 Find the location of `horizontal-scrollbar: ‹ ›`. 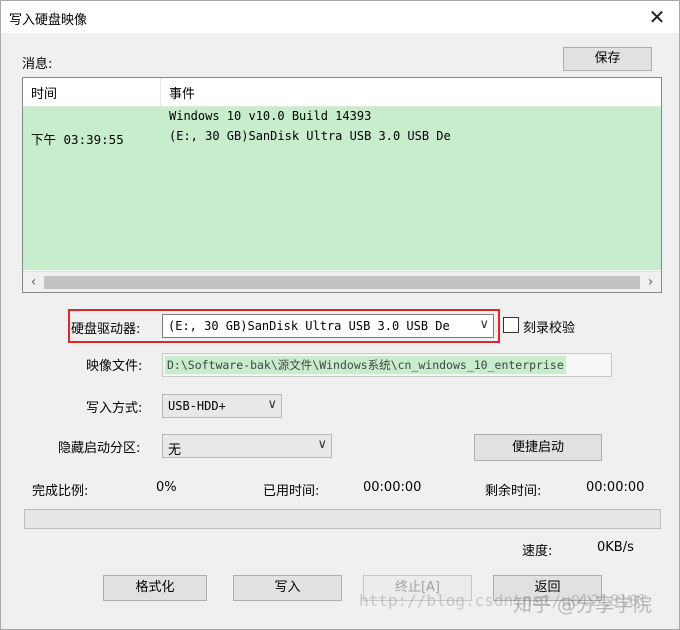

horizontal-scrollbar: ‹ › is located at coordinates (342, 281).